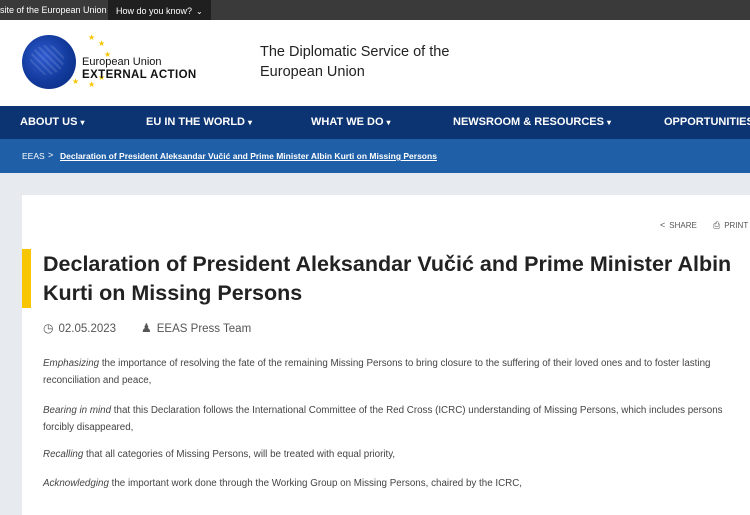 The image size is (750, 515). Describe the element at coordinates (48, 328) in the screenshot. I see `clock-icon: ◷` at that location.